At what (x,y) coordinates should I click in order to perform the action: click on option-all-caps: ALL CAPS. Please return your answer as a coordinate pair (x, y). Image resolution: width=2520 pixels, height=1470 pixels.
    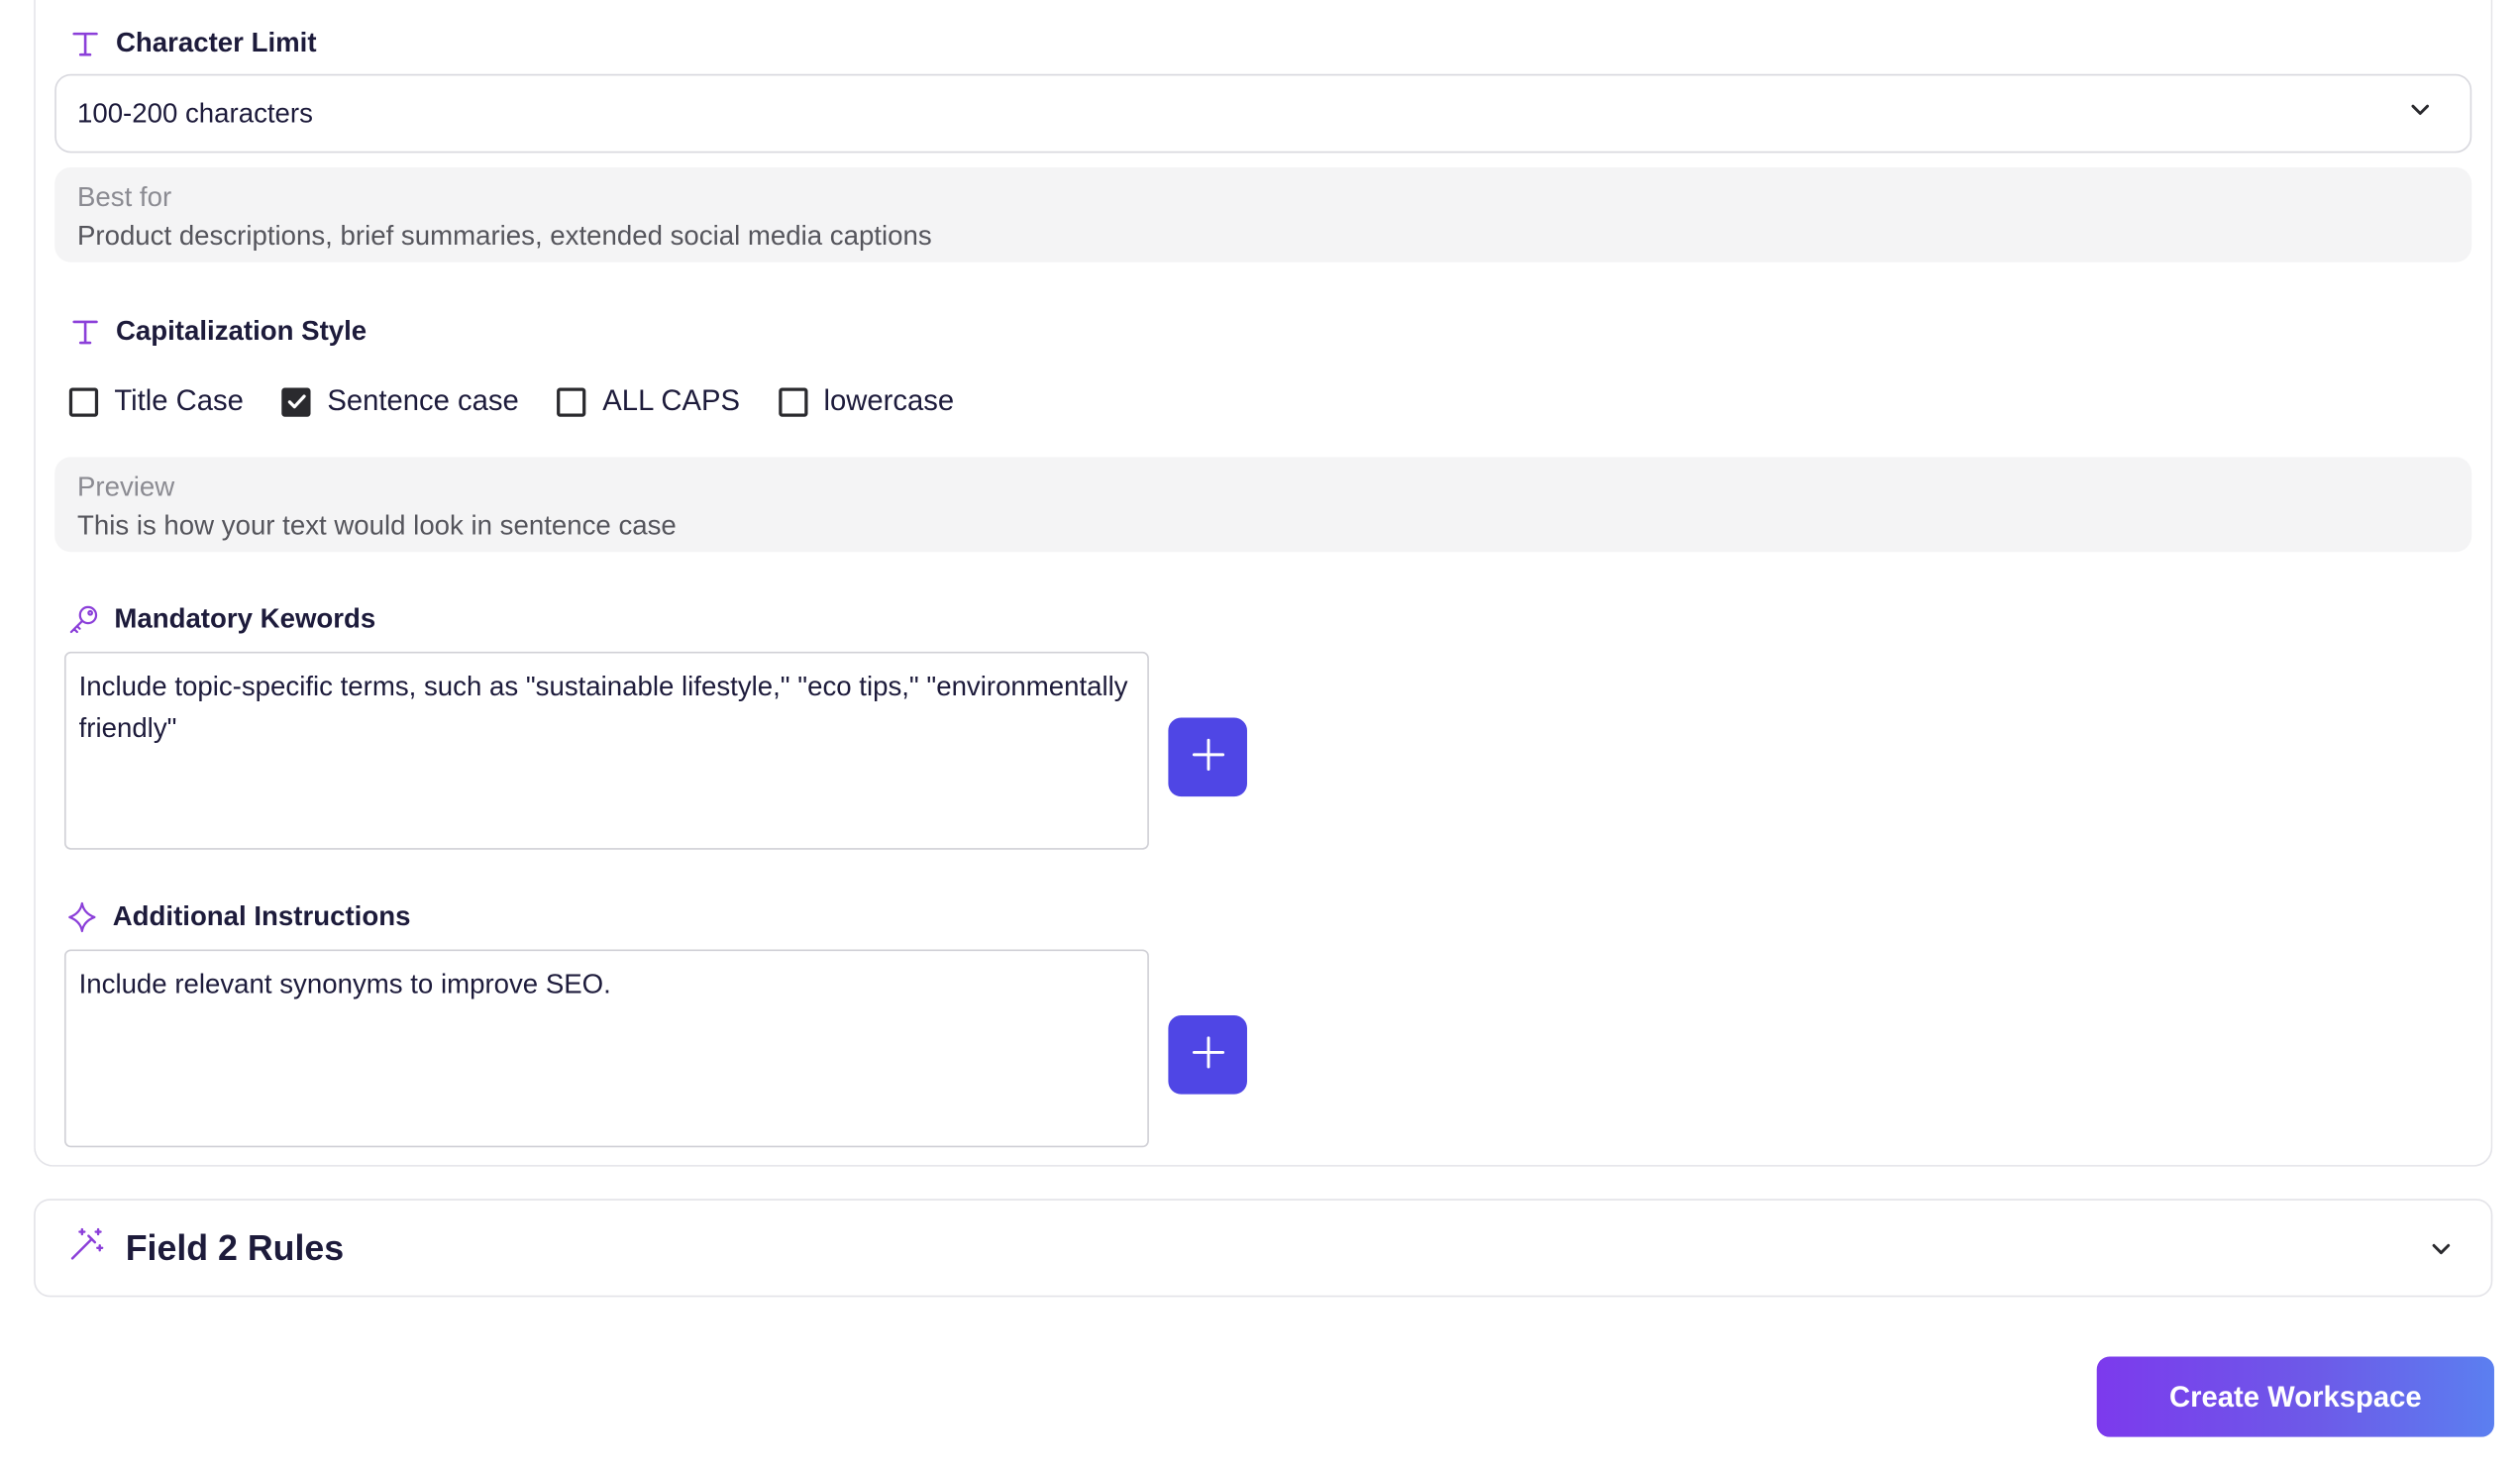
    Looking at the image, I should click on (649, 401).